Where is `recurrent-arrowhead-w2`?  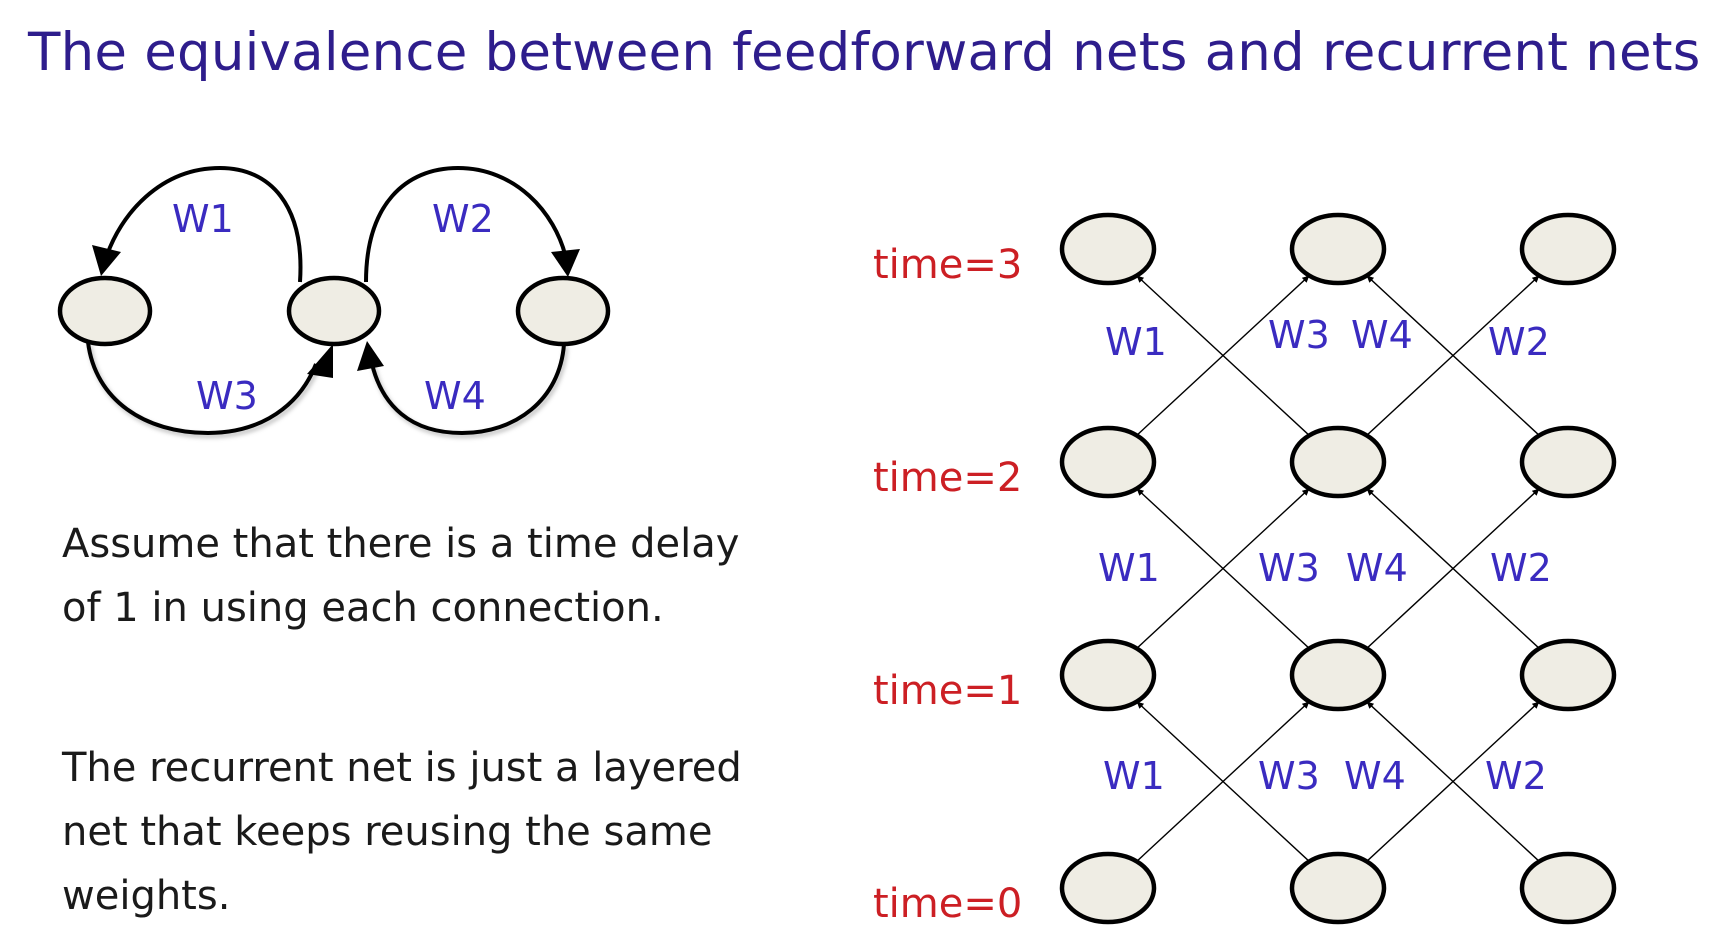
recurrent-arrowhead-w2 is located at coordinates (565, 263).